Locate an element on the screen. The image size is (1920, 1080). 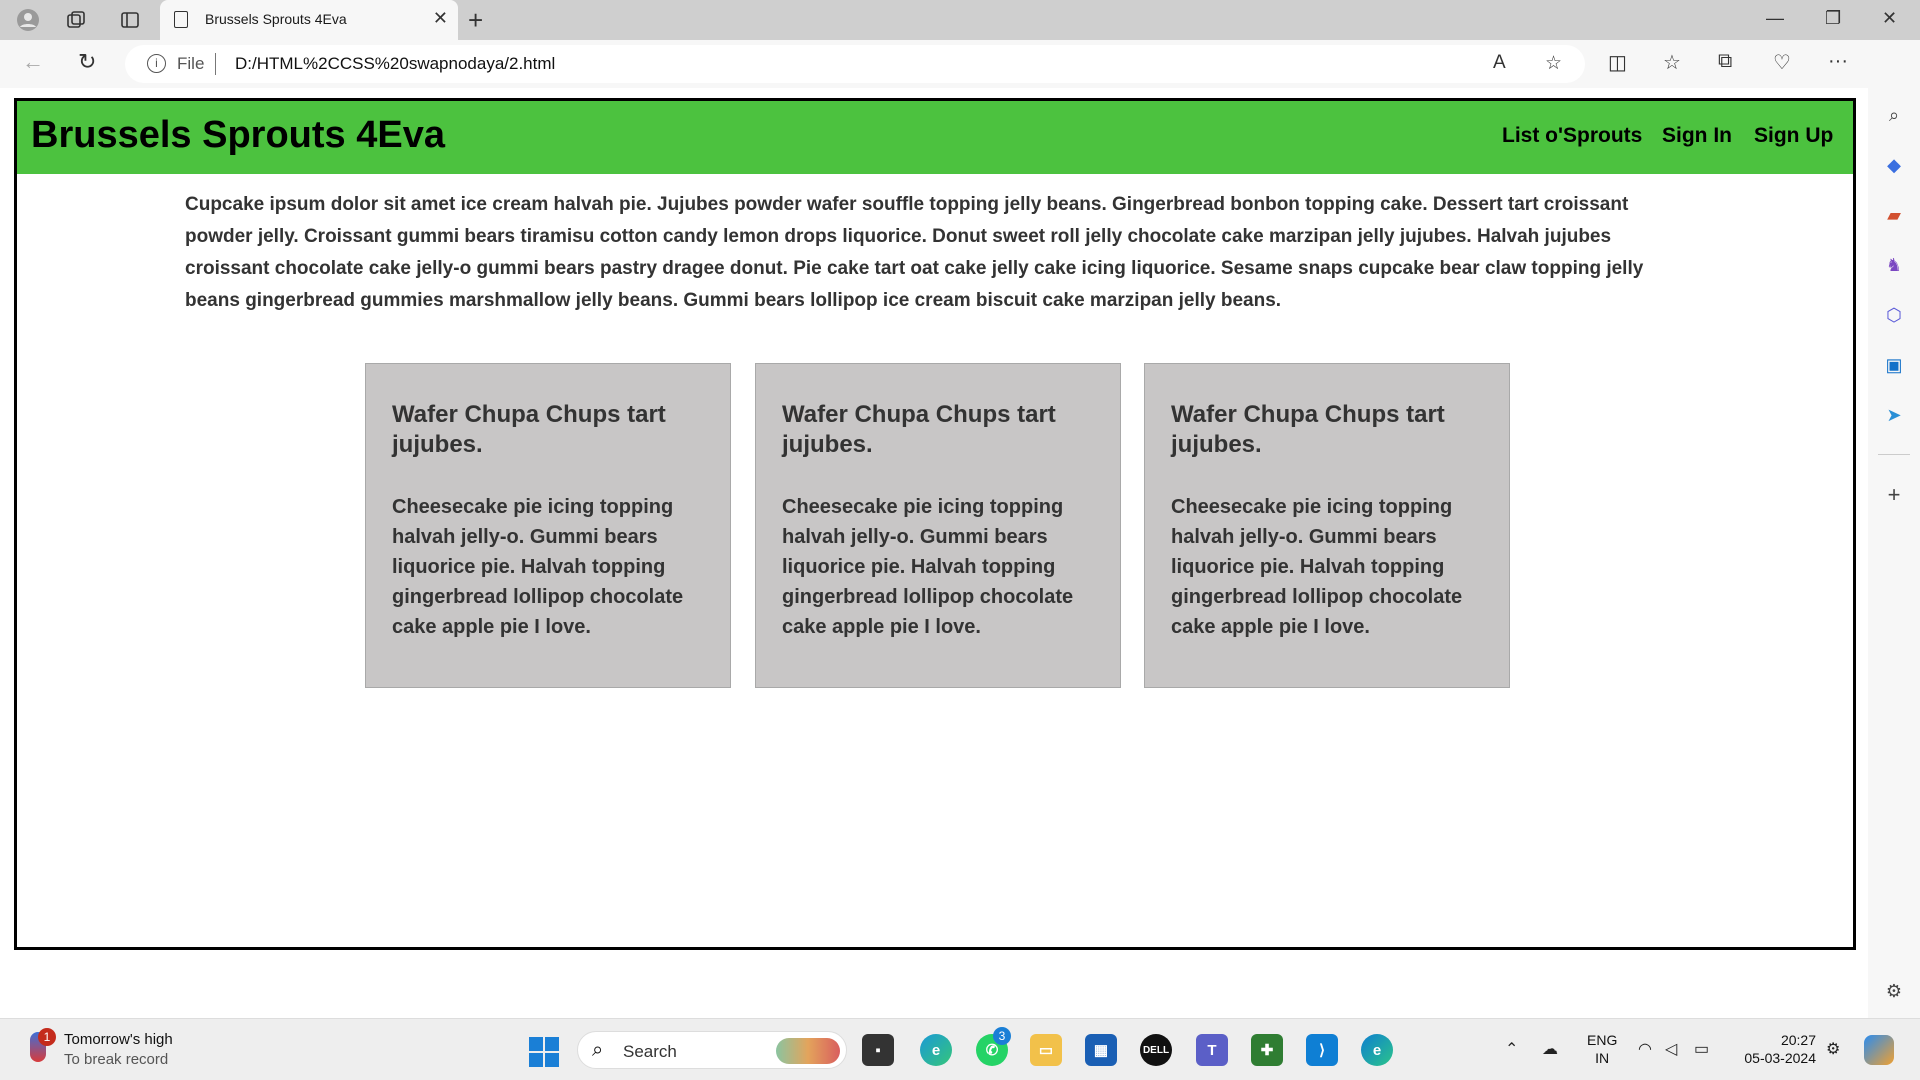
tab-strip: Brussels Sprouts 4Eva ✕ + — ❐ ✕ is located at coordinates (960, 20).